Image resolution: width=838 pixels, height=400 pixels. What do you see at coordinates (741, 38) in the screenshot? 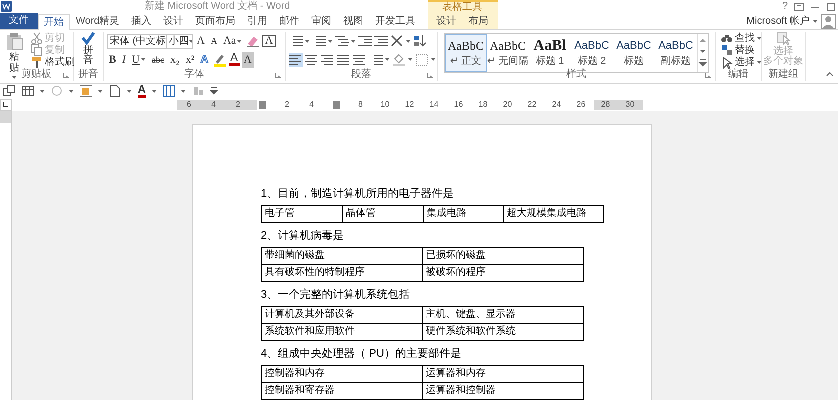
I see `find-button: 查找` at bounding box center [741, 38].